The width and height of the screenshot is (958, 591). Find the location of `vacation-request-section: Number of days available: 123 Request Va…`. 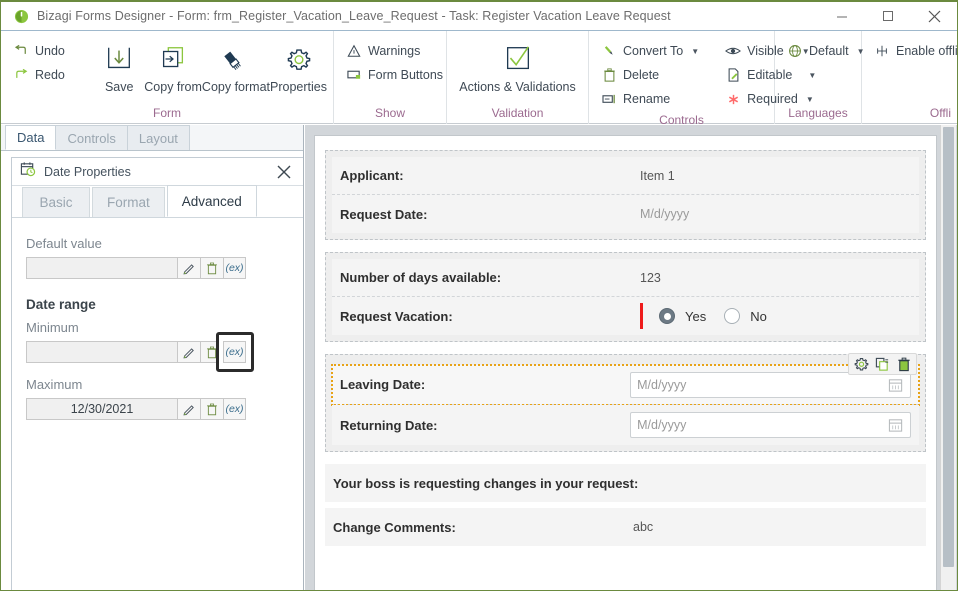

vacation-request-section: Number of days available: 123 Request Va… is located at coordinates (625, 297).